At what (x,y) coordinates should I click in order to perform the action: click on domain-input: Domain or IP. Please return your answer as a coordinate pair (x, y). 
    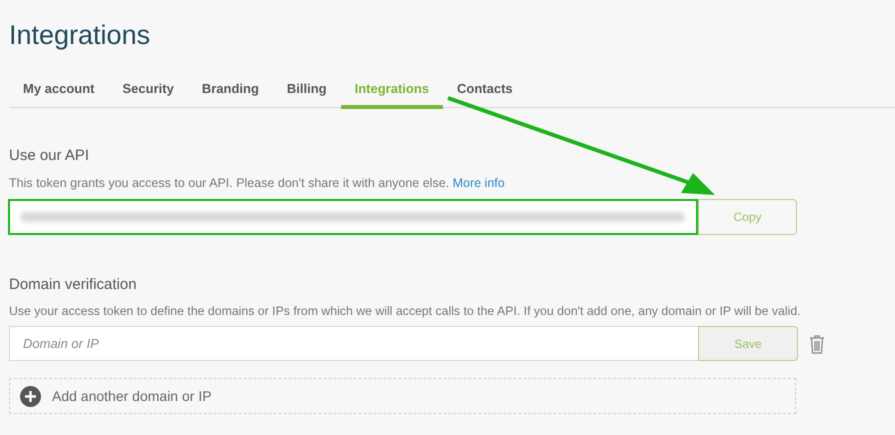
    Looking at the image, I should click on (353, 343).